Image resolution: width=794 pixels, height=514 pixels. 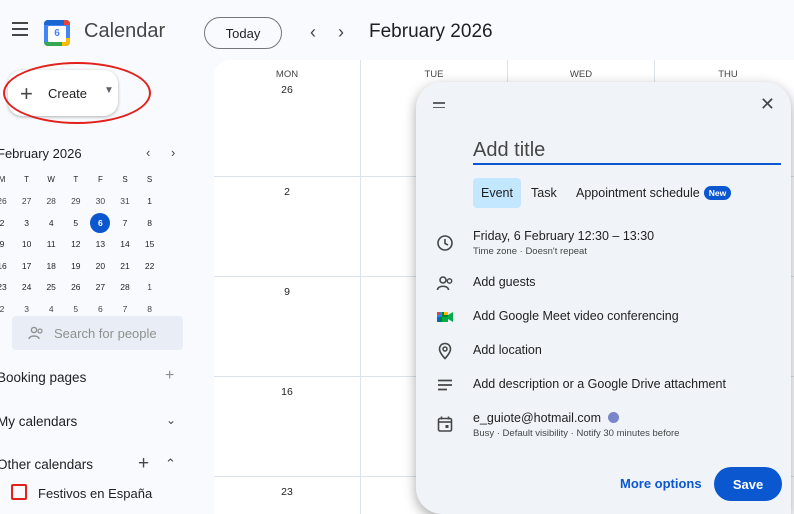 What do you see at coordinates (287, 492) in the screenshot?
I see `grid-day-number: 23` at bounding box center [287, 492].